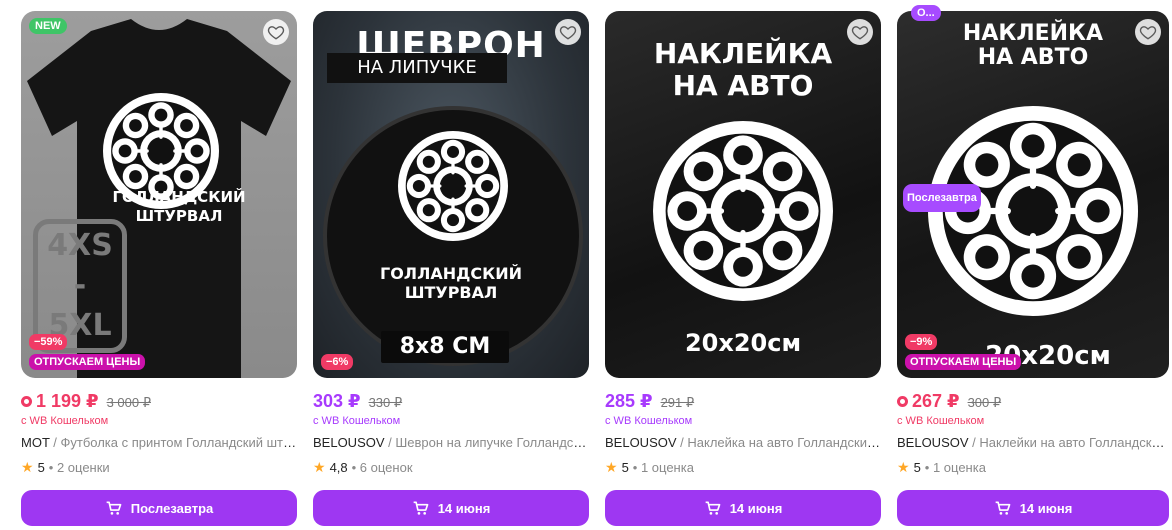 The image size is (1172, 530). Describe the element at coordinates (48, 26) in the screenshot. I see `new-badge: NEW` at that location.